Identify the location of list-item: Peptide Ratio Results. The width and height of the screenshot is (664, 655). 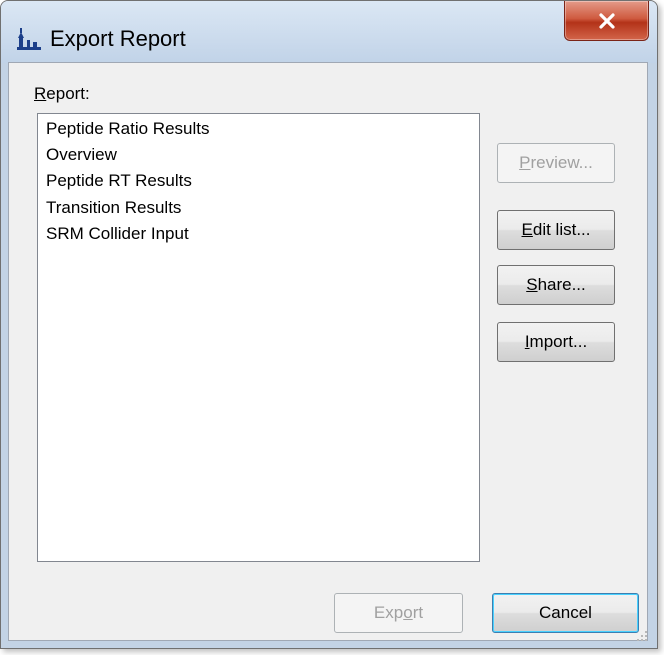
(127, 129).